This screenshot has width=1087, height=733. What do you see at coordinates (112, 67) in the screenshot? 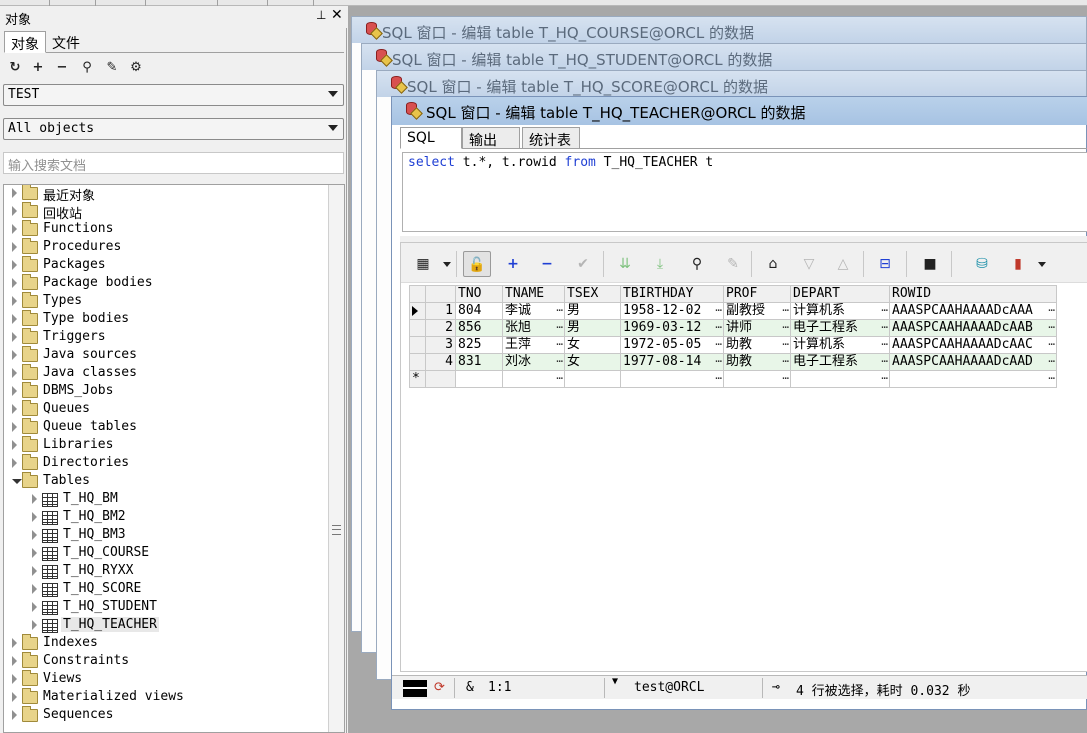
I see `edit-icon: ✎` at bounding box center [112, 67].